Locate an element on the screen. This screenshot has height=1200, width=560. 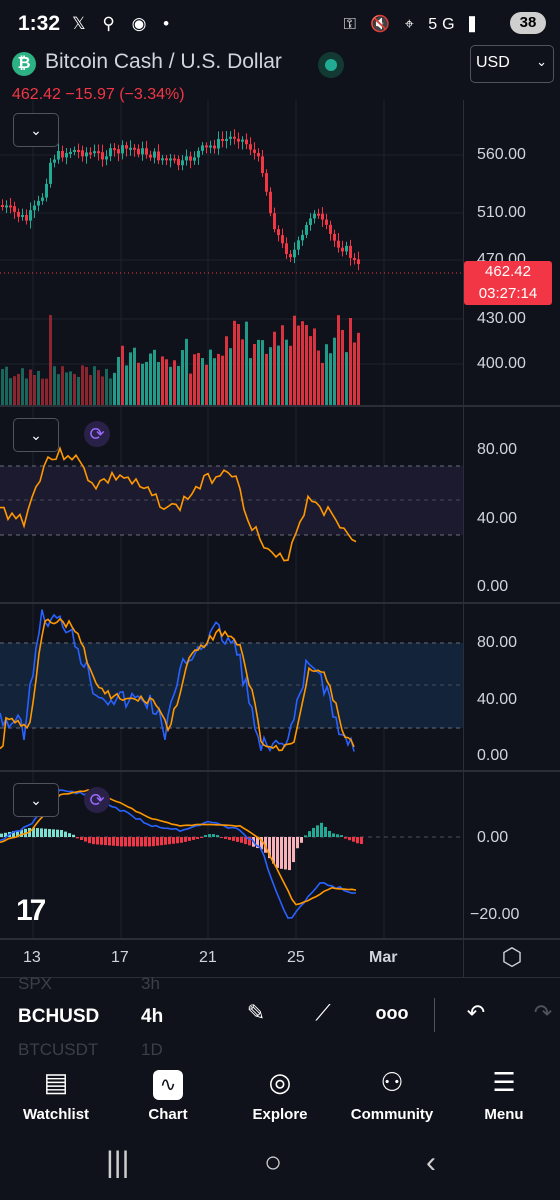
nav-watchlist: ▤ Watchlist is located at coordinates (56, 1093).